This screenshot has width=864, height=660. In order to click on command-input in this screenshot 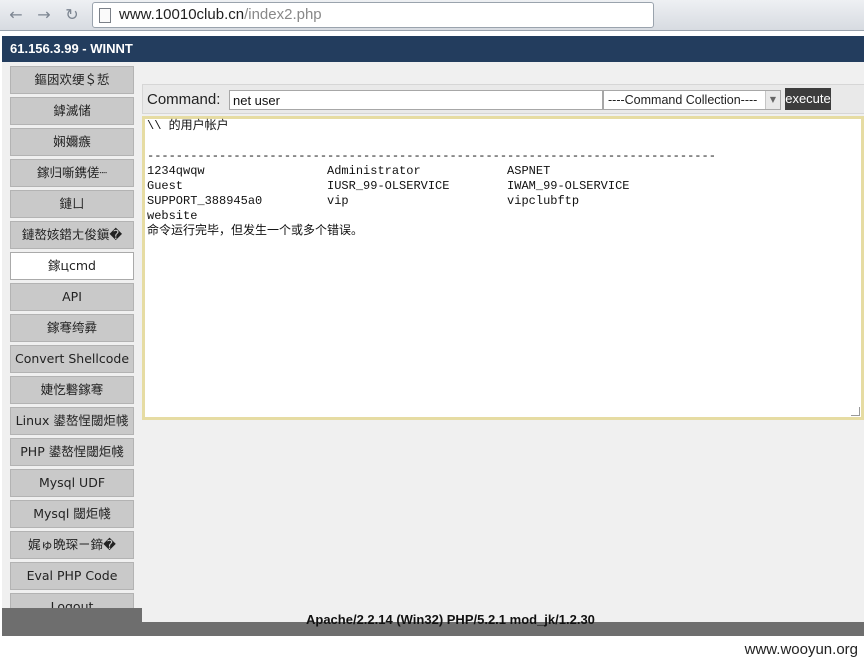, I will do `click(416, 100)`.